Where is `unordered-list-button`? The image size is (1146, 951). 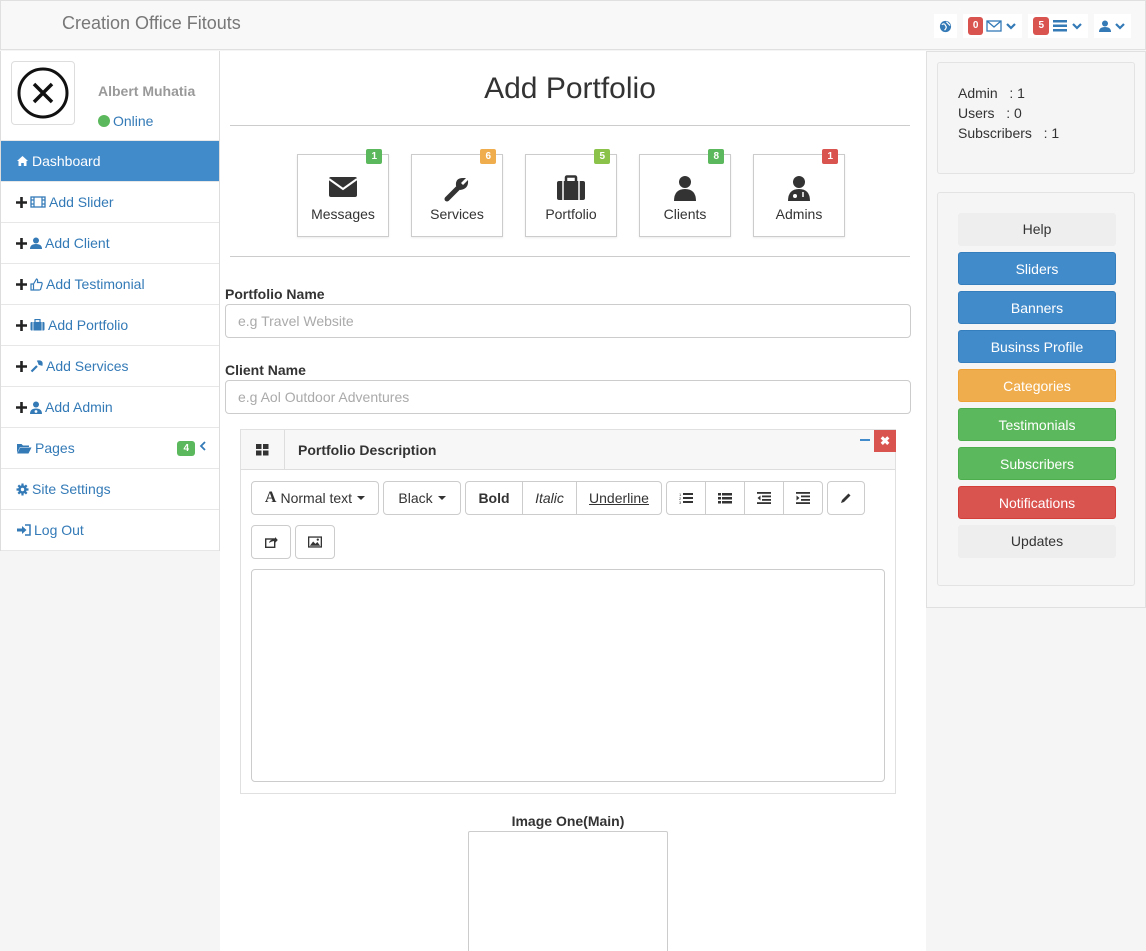
unordered-list-button is located at coordinates (725, 498).